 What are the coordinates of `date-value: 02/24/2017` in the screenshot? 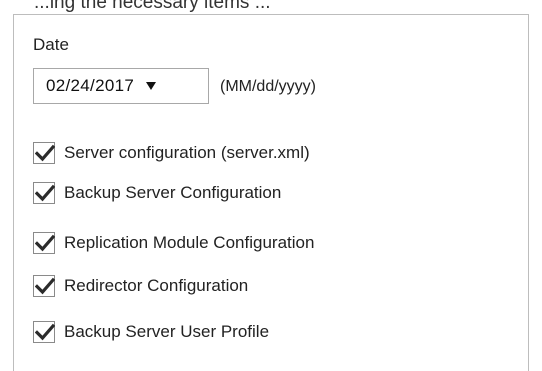 It's located at (90, 85).